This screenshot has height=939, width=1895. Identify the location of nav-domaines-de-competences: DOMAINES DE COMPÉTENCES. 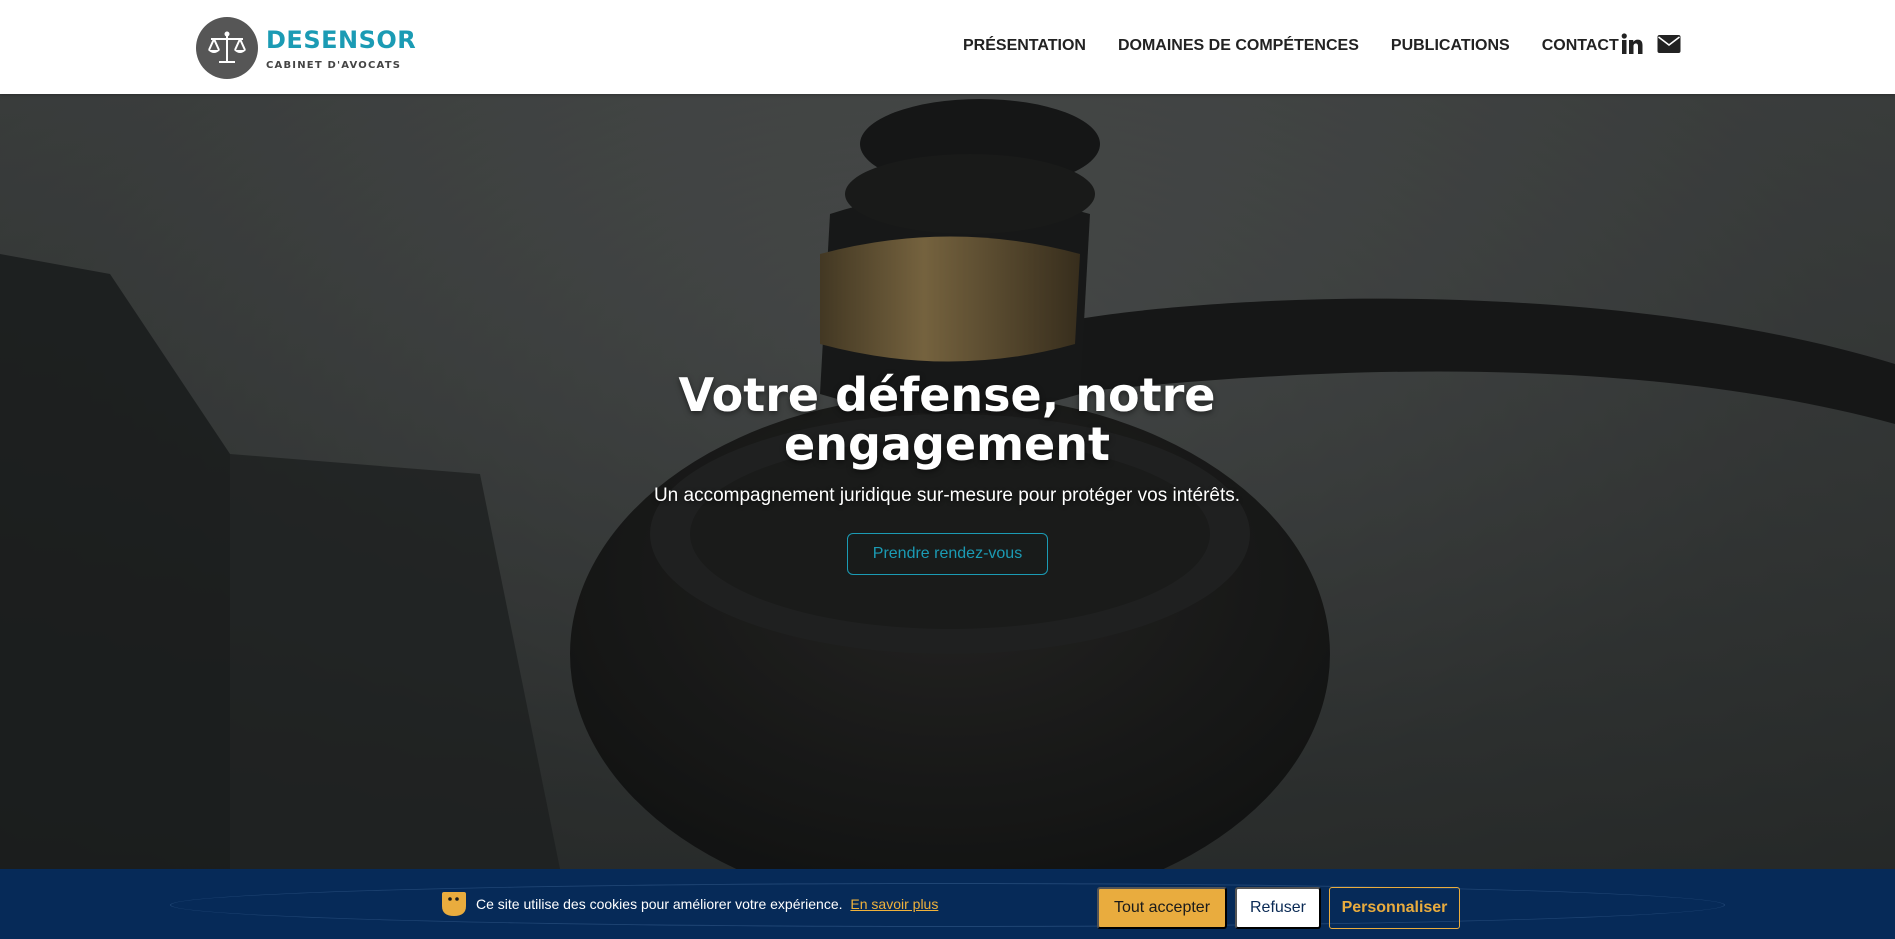
(1238, 46).